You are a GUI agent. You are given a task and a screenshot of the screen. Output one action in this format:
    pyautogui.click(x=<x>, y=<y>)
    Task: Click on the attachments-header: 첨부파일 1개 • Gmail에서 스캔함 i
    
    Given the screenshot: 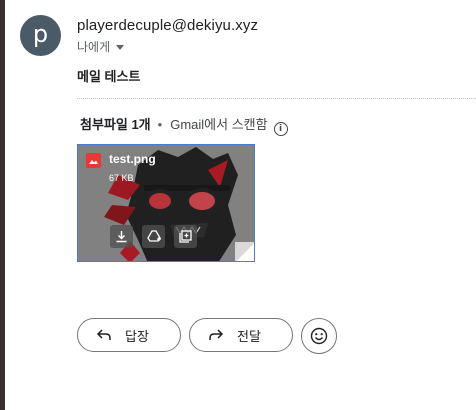 What is the action you would take?
    pyautogui.click(x=184, y=125)
    